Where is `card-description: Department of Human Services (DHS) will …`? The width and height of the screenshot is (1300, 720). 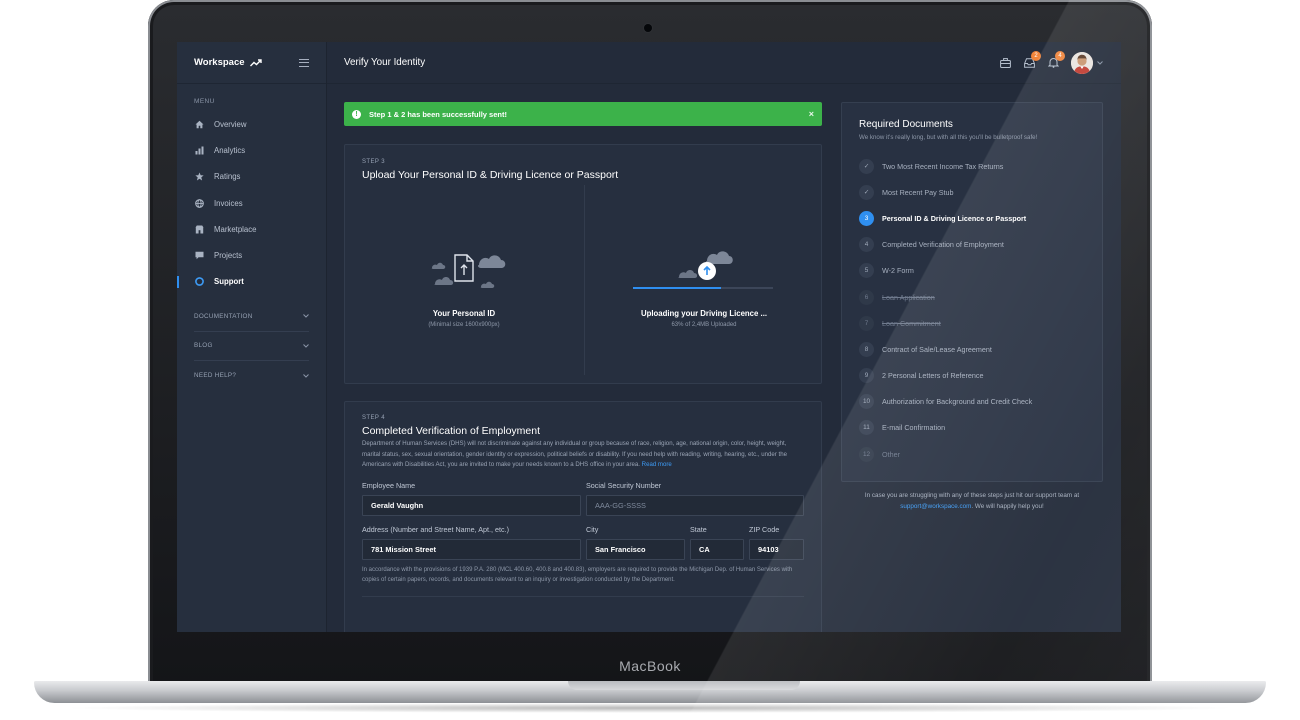
card-description: Department of Human Services (DHS) will … is located at coordinates (583, 455).